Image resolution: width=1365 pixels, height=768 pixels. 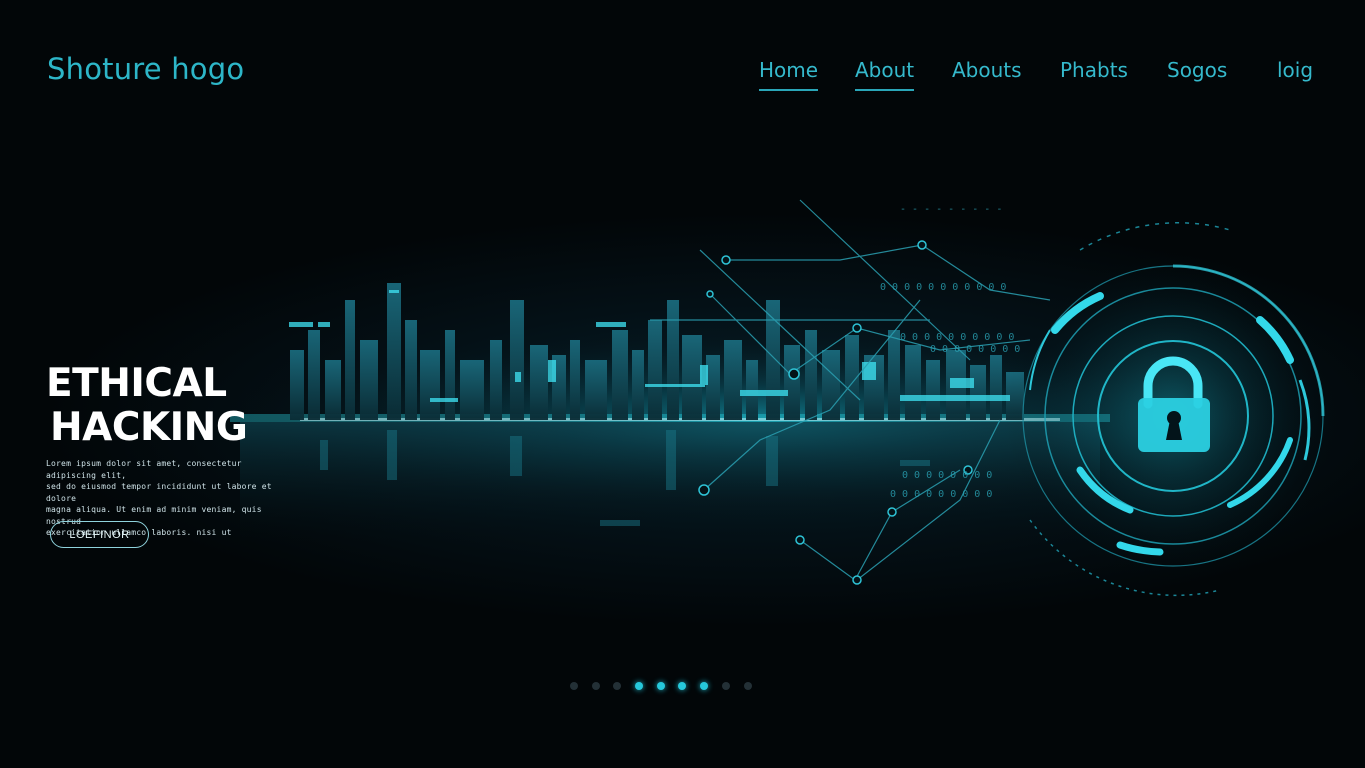 I want to click on cta-button: LOEFINOR, so click(x=99, y=534).